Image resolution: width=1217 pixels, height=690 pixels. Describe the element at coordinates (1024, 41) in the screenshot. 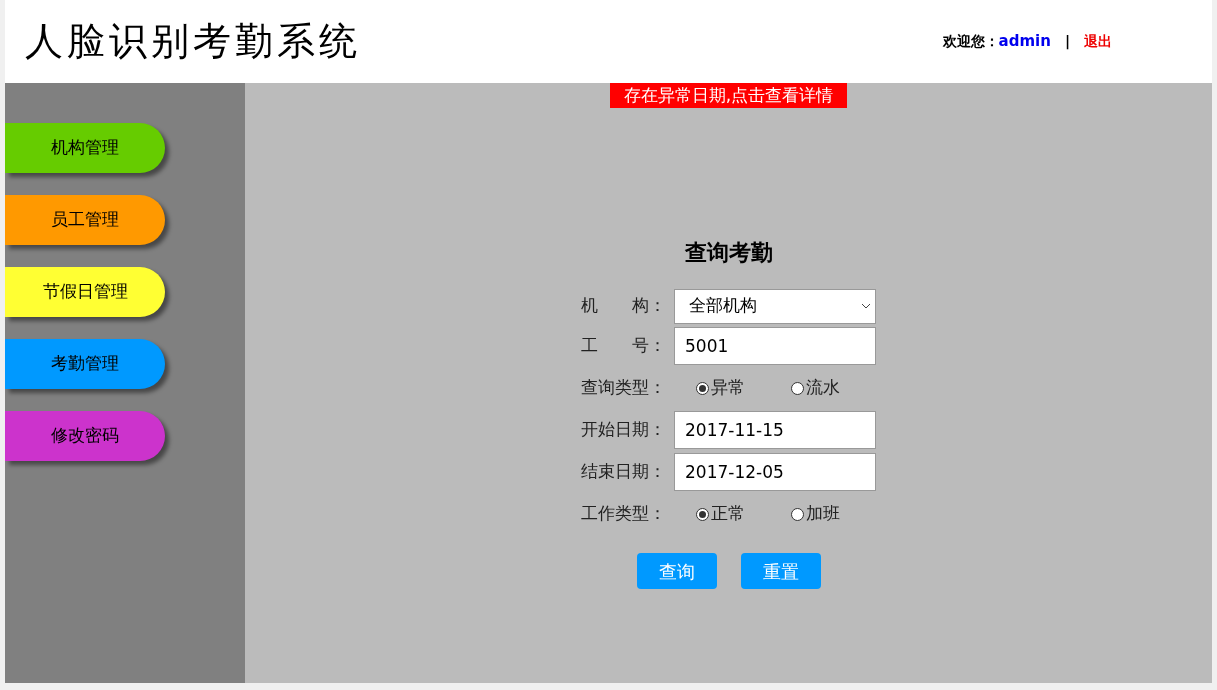

I see `username-link: admin` at that location.